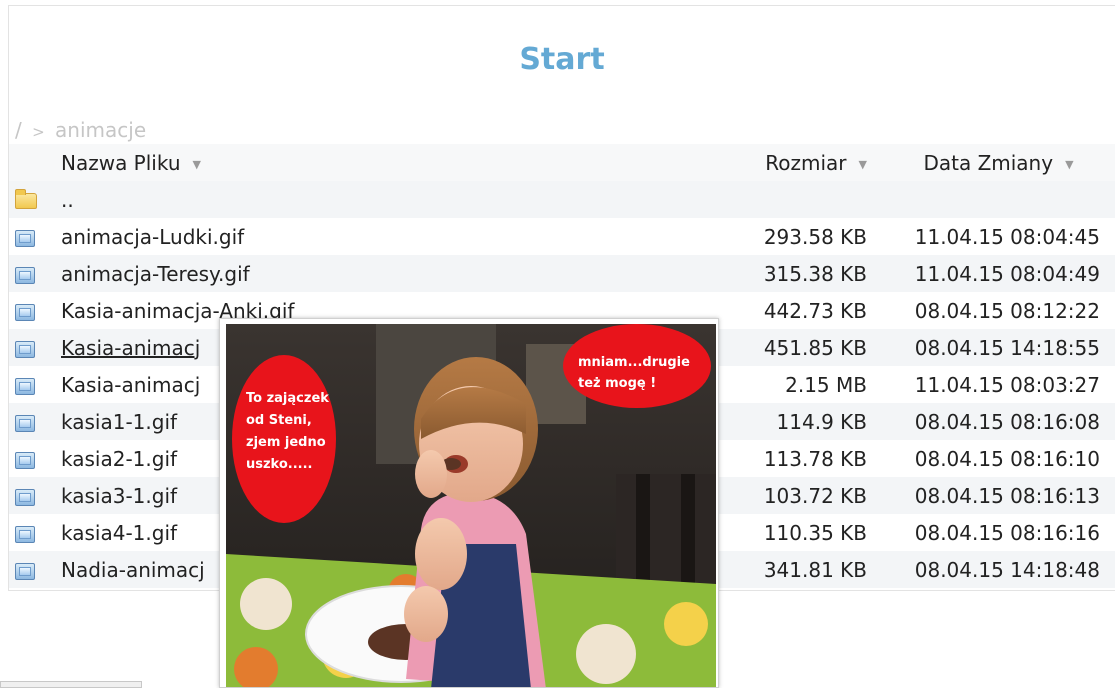  I want to click on header-date: Data Zmiany ▼, so click(998, 162).